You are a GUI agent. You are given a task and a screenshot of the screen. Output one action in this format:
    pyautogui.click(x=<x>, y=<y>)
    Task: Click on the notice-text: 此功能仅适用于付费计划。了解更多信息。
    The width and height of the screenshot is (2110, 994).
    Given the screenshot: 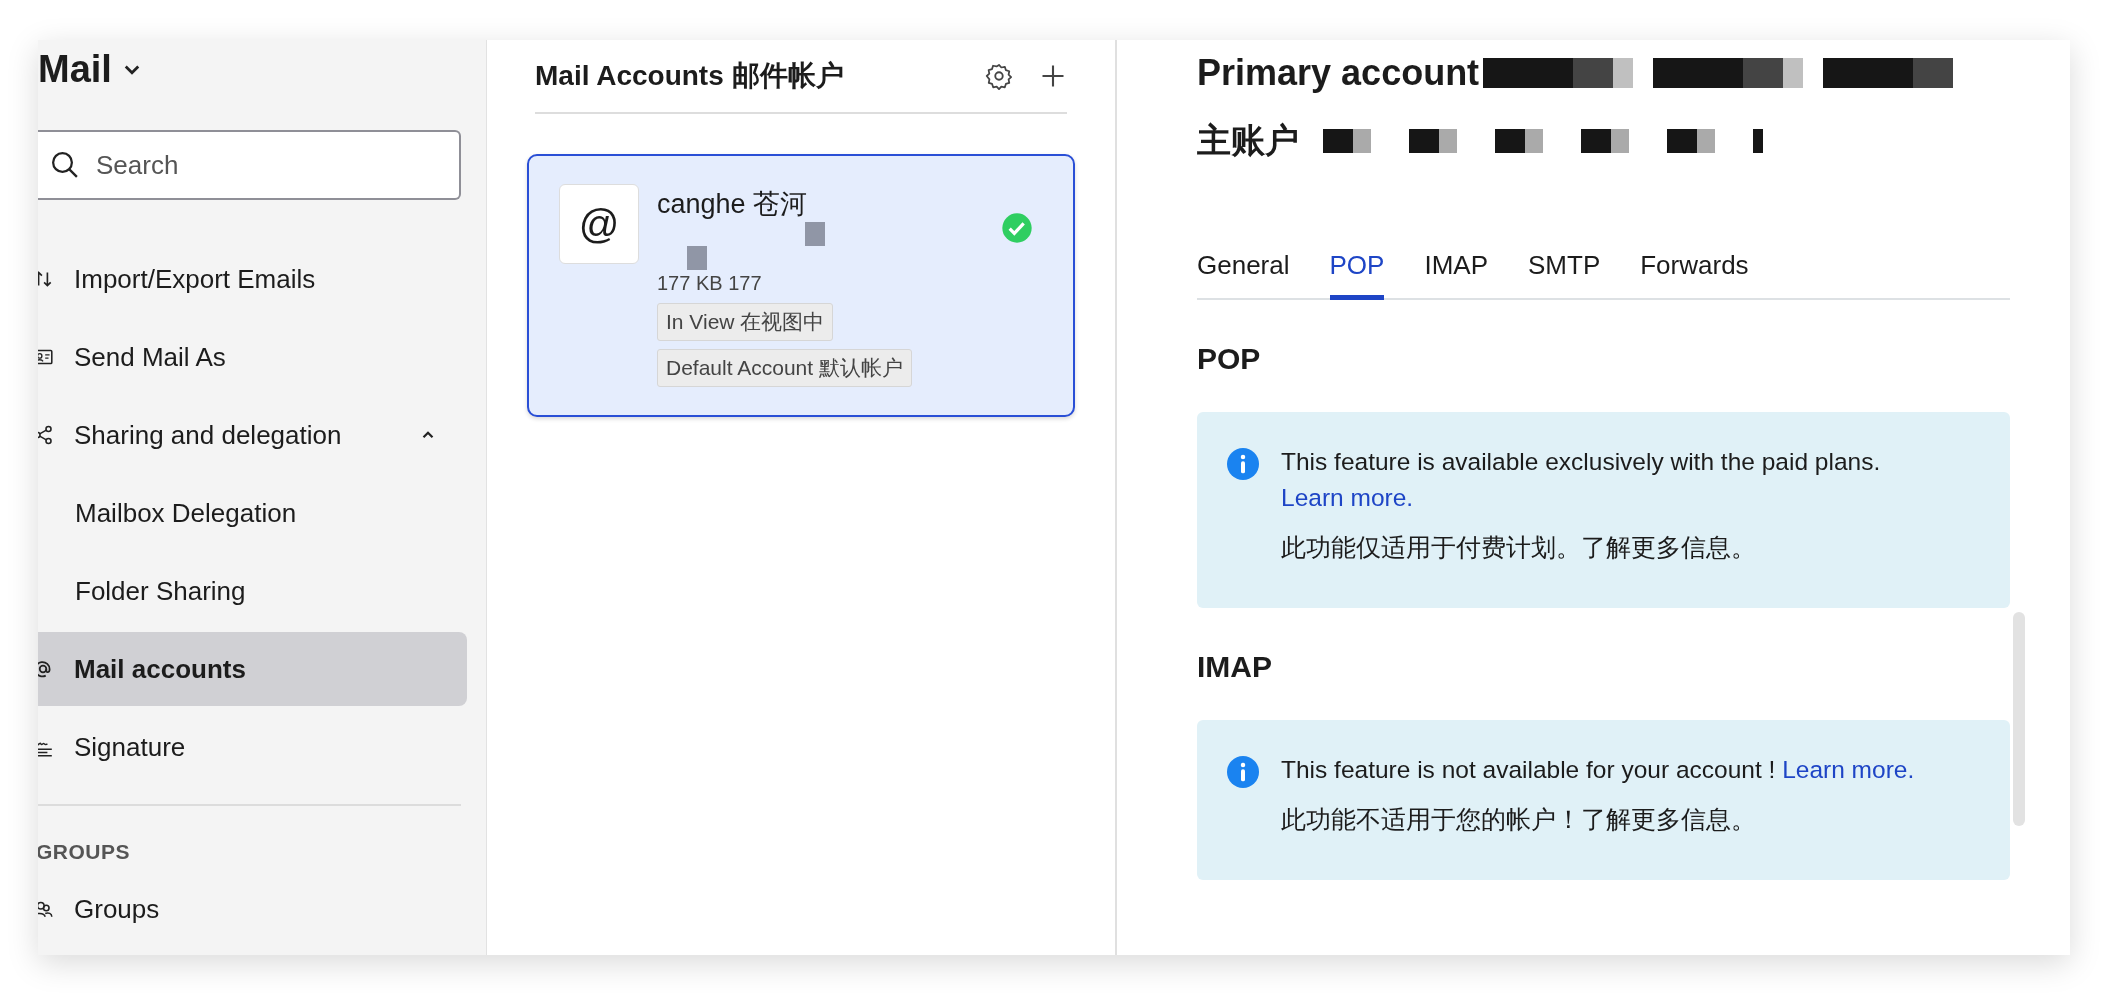 What is the action you would take?
    pyautogui.click(x=1519, y=548)
    